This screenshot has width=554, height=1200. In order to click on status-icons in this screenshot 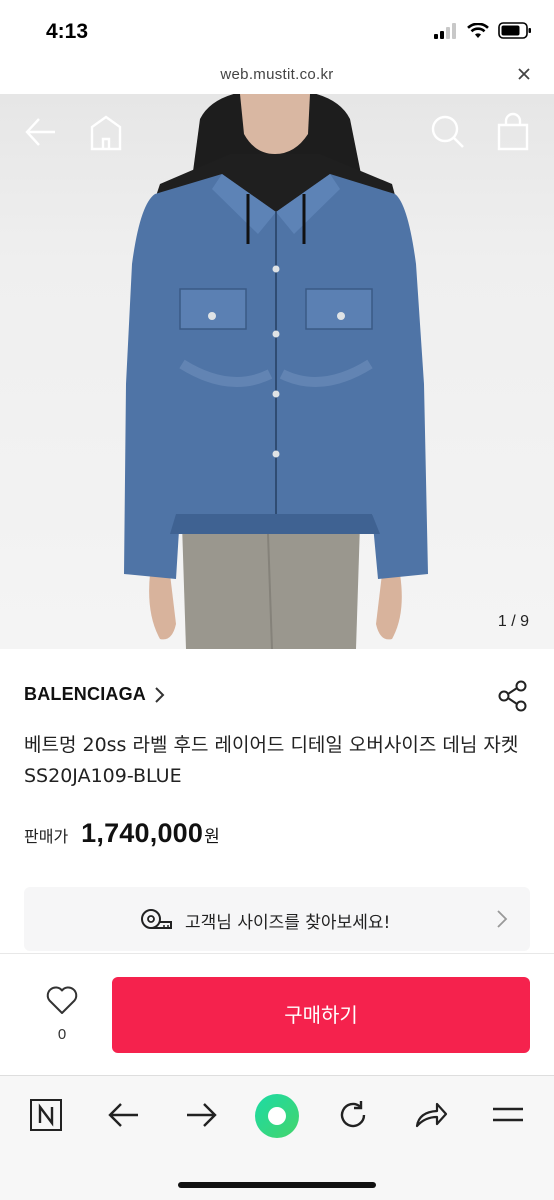, I will do `click(483, 30)`.